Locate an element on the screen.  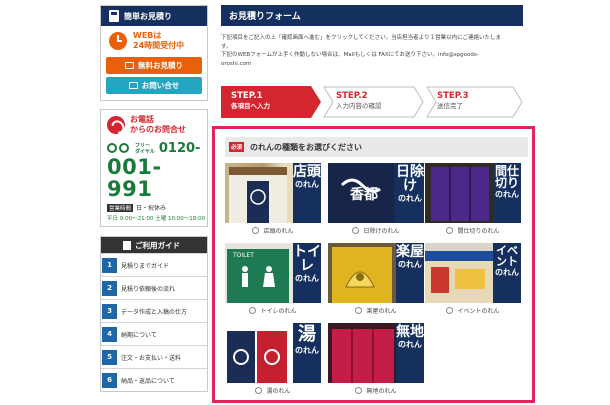
guide-item: 4 納期について is located at coordinates (154, 333).